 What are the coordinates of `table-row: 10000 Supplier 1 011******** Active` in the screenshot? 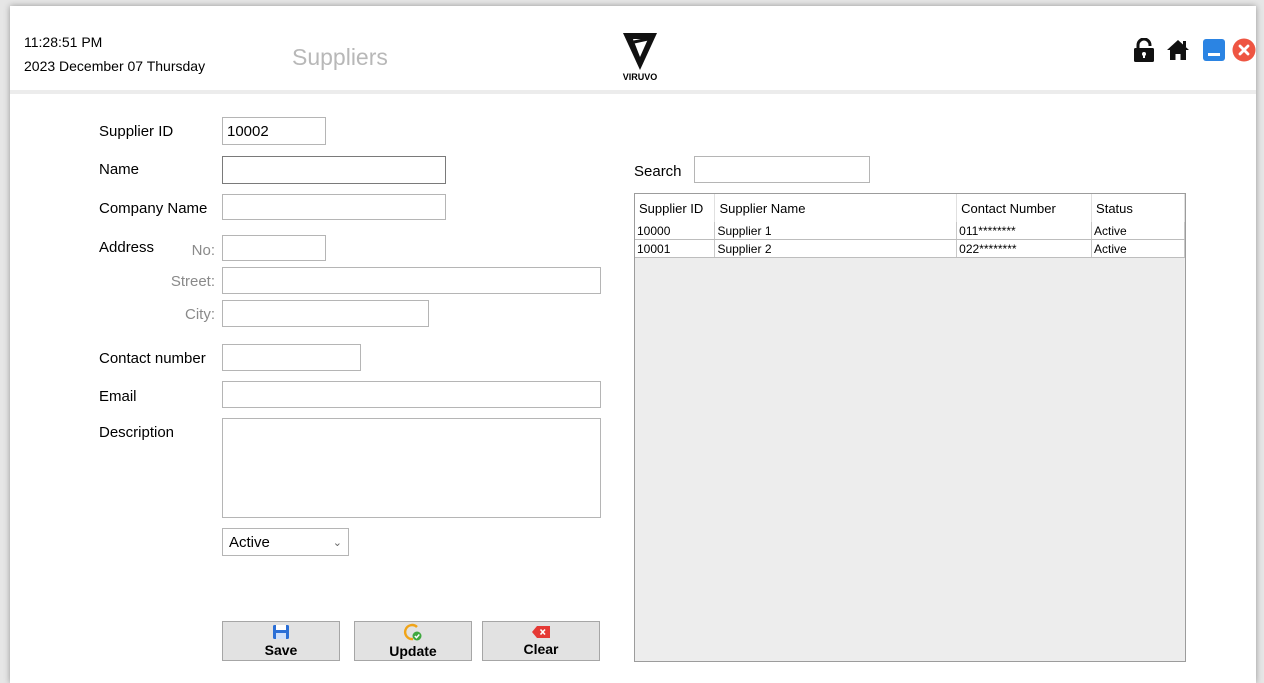 It's located at (910, 231).